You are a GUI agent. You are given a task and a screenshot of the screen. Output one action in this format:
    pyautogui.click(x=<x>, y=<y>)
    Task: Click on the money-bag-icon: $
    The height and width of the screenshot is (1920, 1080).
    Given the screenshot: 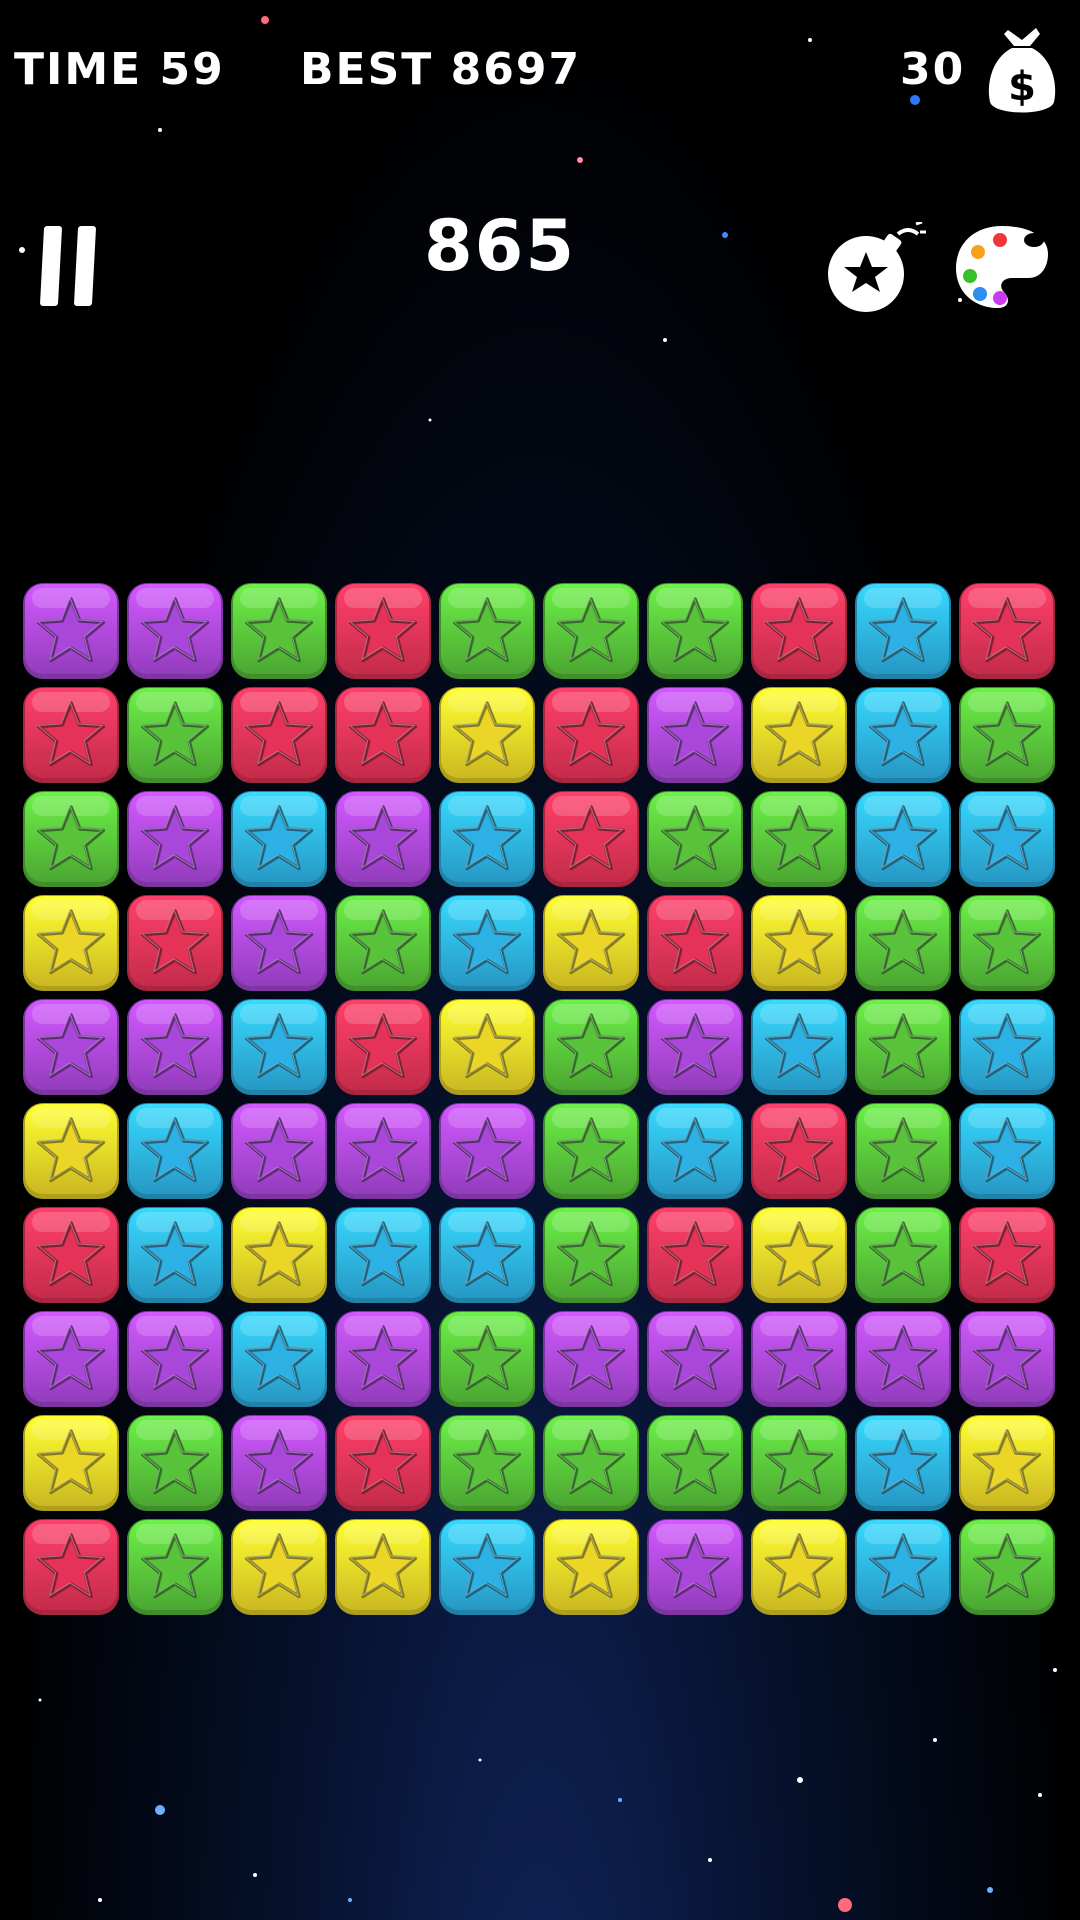 What is the action you would take?
    pyautogui.click(x=1022, y=72)
    